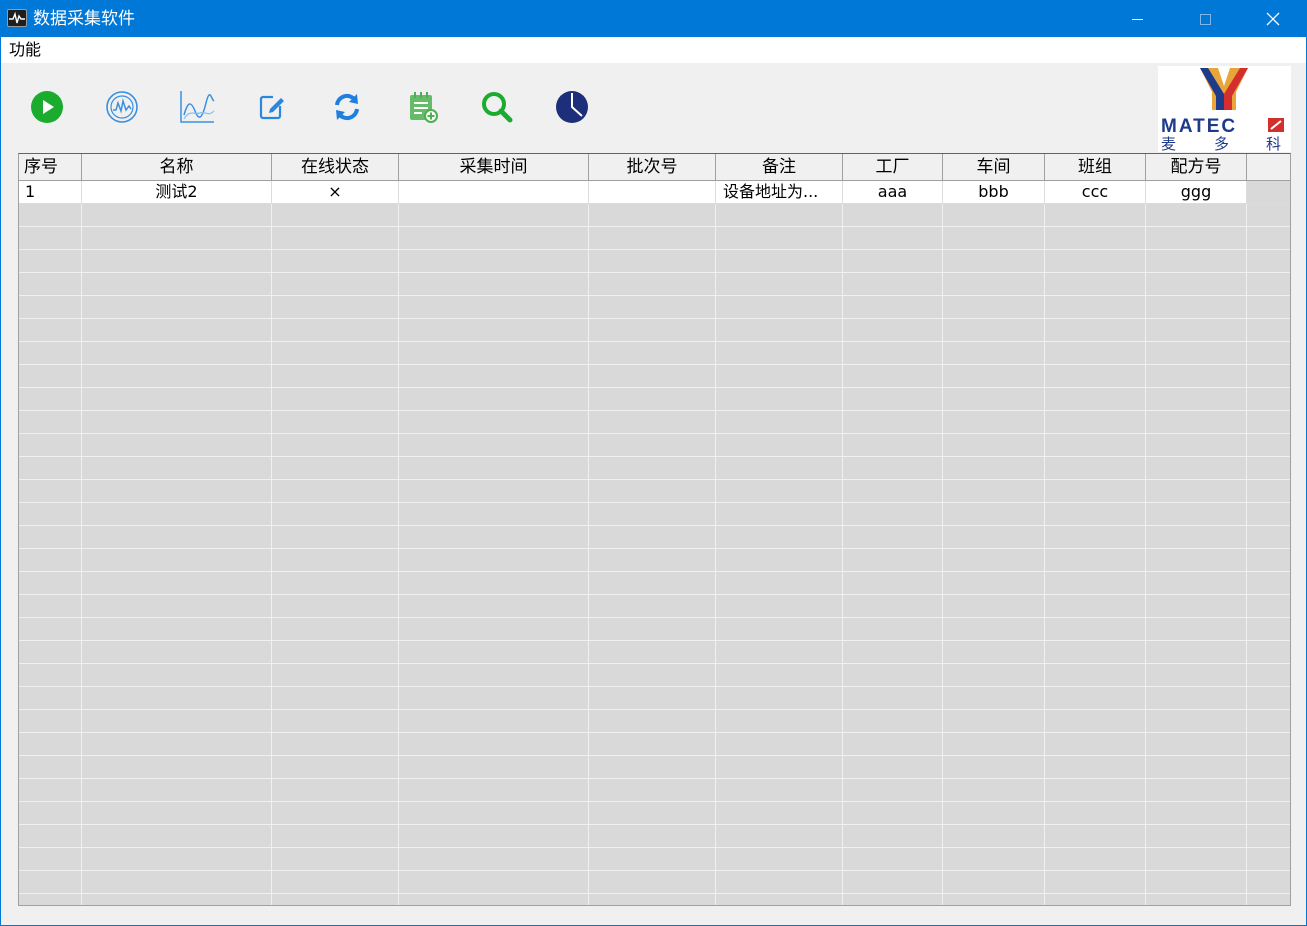 The height and width of the screenshot is (926, 1307). What do you see at coordinates (122, 107) in the screenshot?
I see `monitor-button` at bounding box center [122, 107].